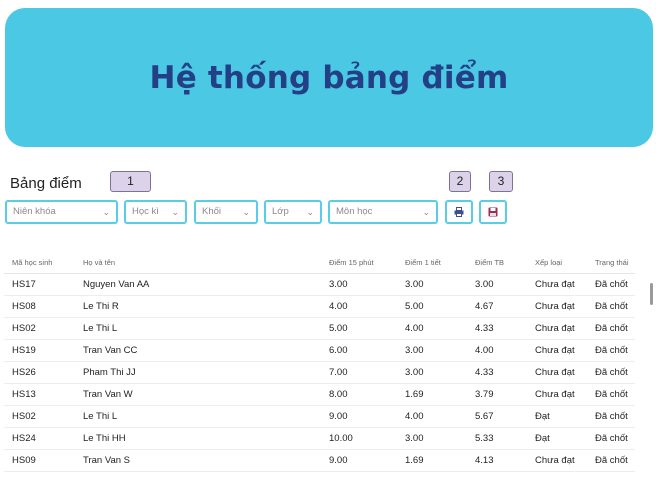  What do you see at coordinates (212, 211) in the screenshot?
I see `khoi-placeholder: Khối` at bounding box center [212, 211].